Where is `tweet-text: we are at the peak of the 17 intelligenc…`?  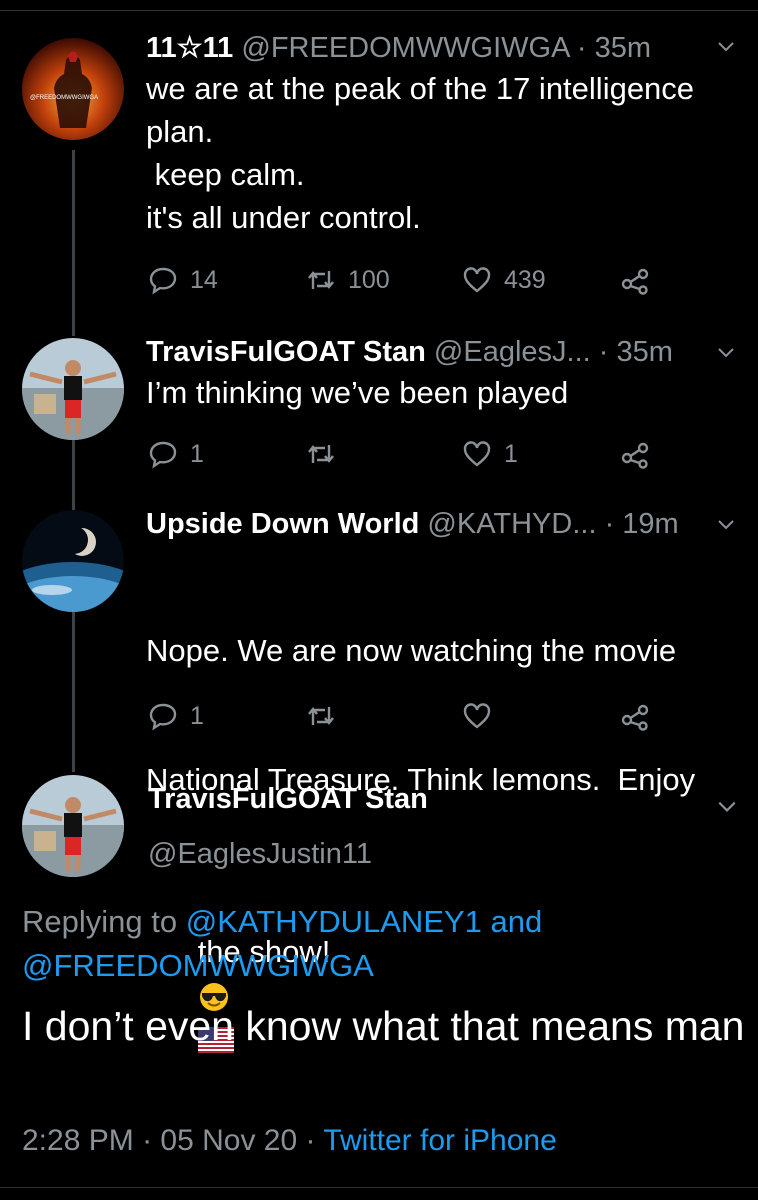
tweet-text: we are at the peak of the 17 intelligenc… is located at coordinates (420, 153).